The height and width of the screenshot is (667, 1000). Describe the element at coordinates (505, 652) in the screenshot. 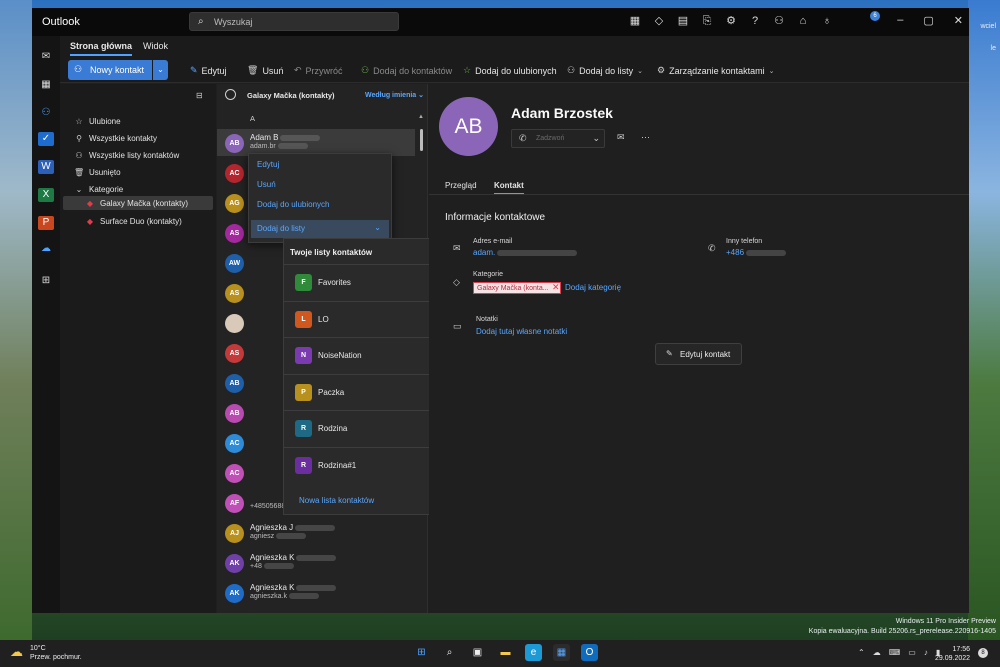

I see `file-explorer-icon: ▬` at that location.